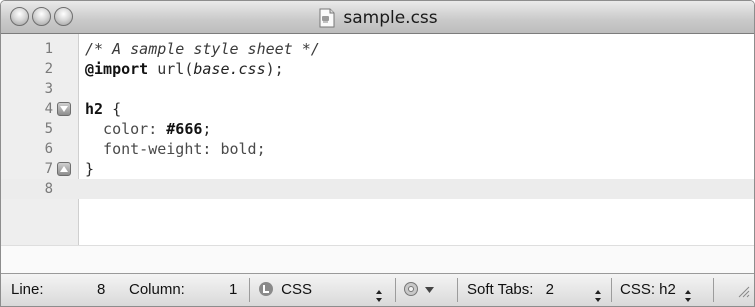 The height and width of the screenshot is (307, 755). What do you see at coordinates (157, 289) in the screenshot?
I see `column-label: Column:` at bounding box center [157, 289].